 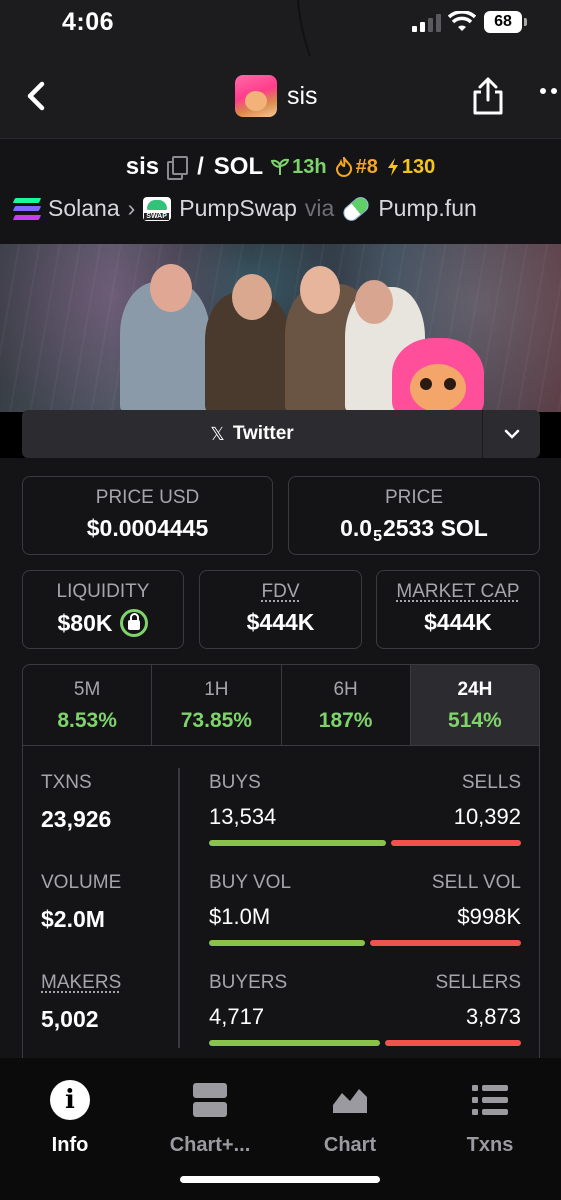 I want to click on chevron-right-icon: ›, so click(x=131, y=208).